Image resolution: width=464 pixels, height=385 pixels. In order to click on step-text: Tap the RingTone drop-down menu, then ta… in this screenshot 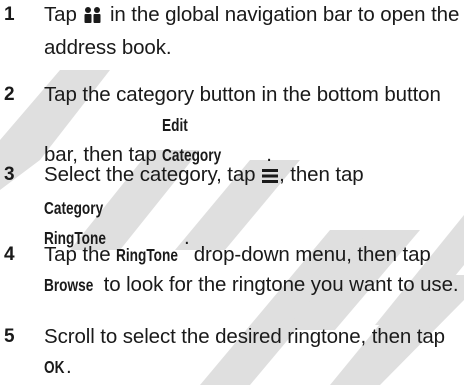, I will do `click(252, 270)`.